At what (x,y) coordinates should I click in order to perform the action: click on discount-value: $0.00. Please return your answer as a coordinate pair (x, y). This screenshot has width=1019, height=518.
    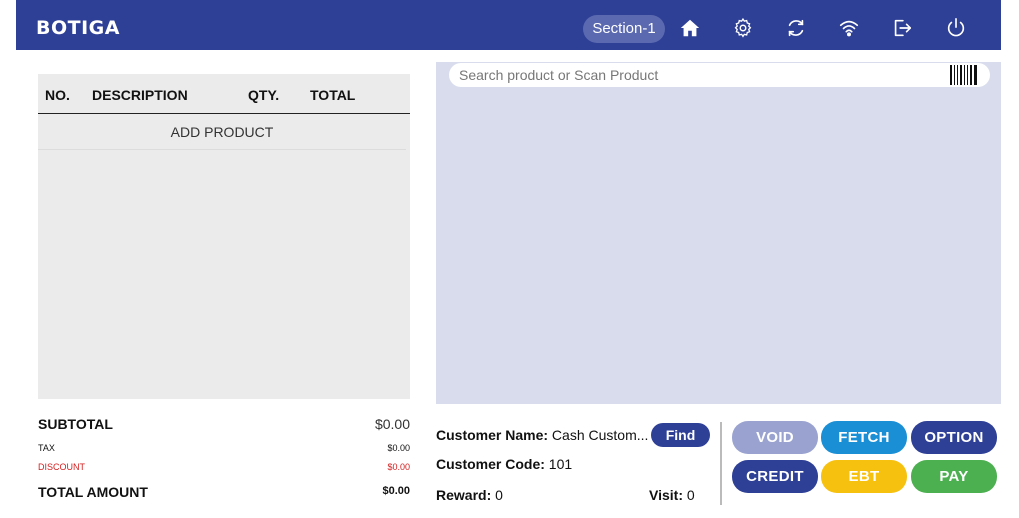
    Looking at the image, I should click on (398, 467).